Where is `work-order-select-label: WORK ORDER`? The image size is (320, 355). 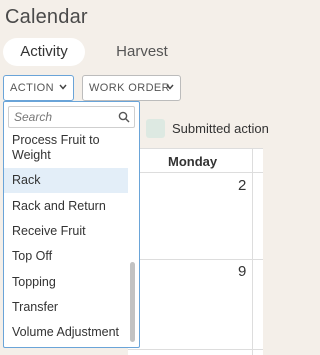 work-order-select-label: WORK ORDER is located at coordinates (129, 88).